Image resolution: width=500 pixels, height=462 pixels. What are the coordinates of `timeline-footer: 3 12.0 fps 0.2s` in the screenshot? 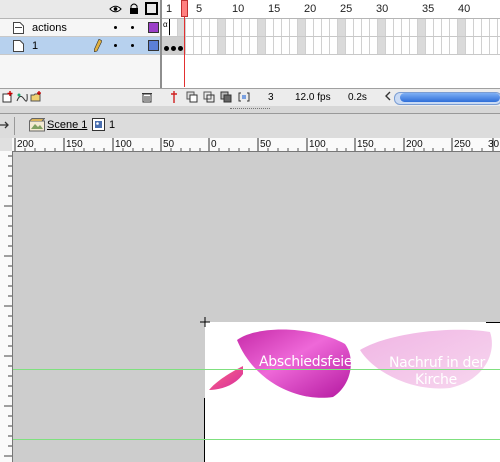 It's located at (250, 97).